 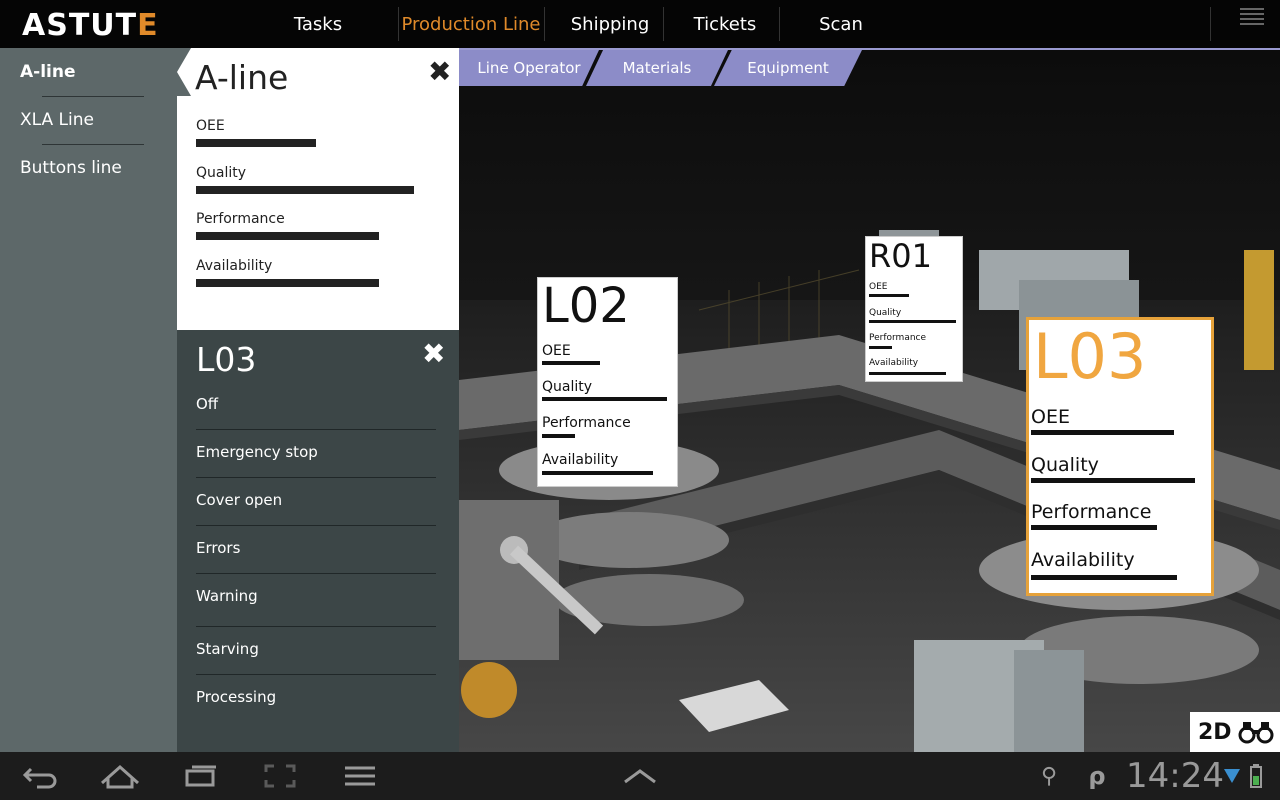 What do you see at coordinates (788, 68) in the screenshot?
I see `tab-equipment: Equipment` at bounding box center [788, 68].